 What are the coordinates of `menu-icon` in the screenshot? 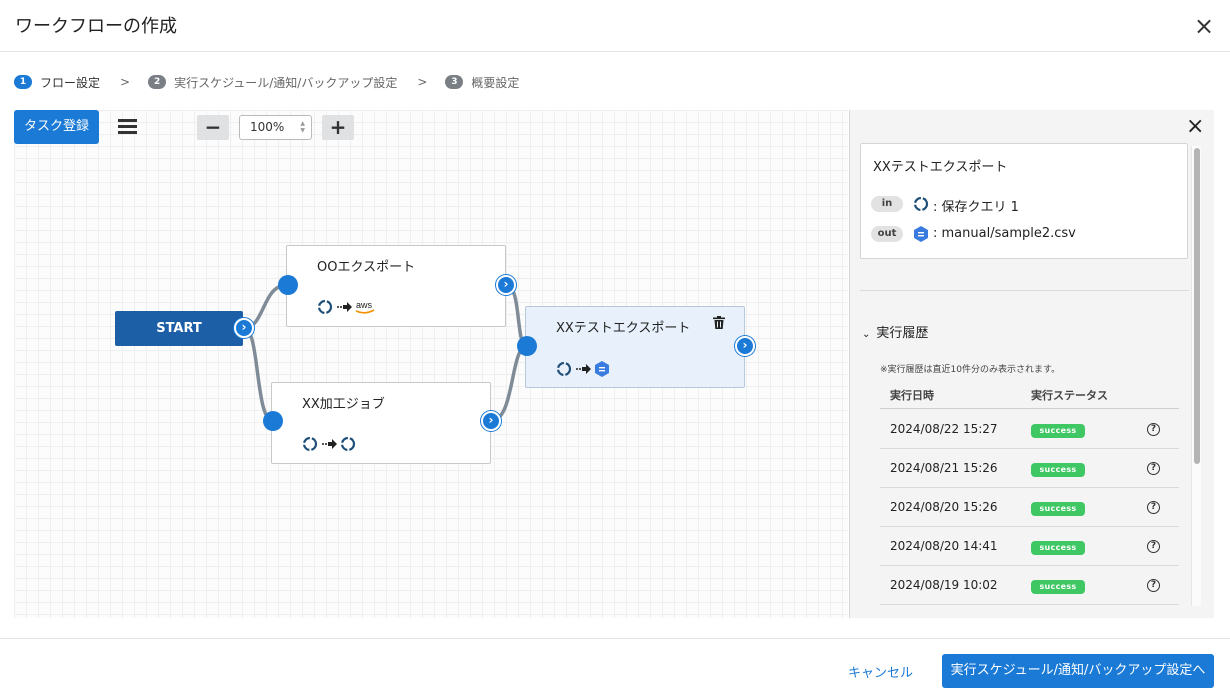 It's located at (127, 127).